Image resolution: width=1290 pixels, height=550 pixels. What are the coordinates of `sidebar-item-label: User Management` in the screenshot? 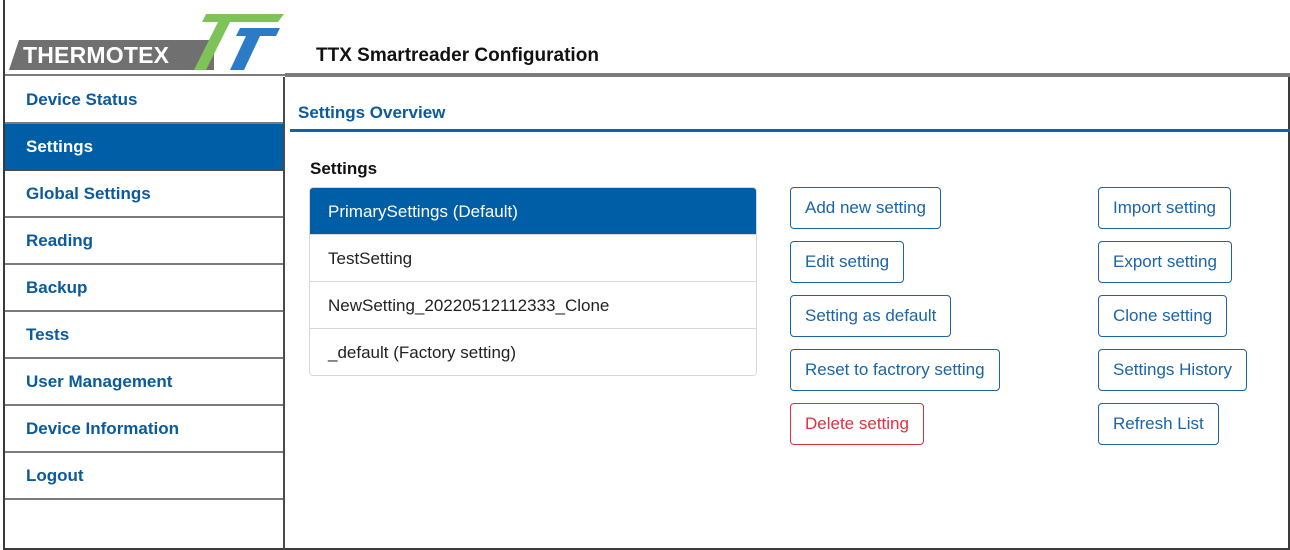 It's located at (99, 381).